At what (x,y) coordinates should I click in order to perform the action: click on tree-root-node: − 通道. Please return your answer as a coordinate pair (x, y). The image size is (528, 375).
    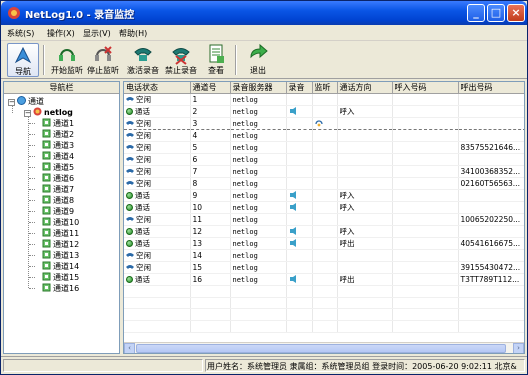
    Looking at the image, I should click on (26, 101).